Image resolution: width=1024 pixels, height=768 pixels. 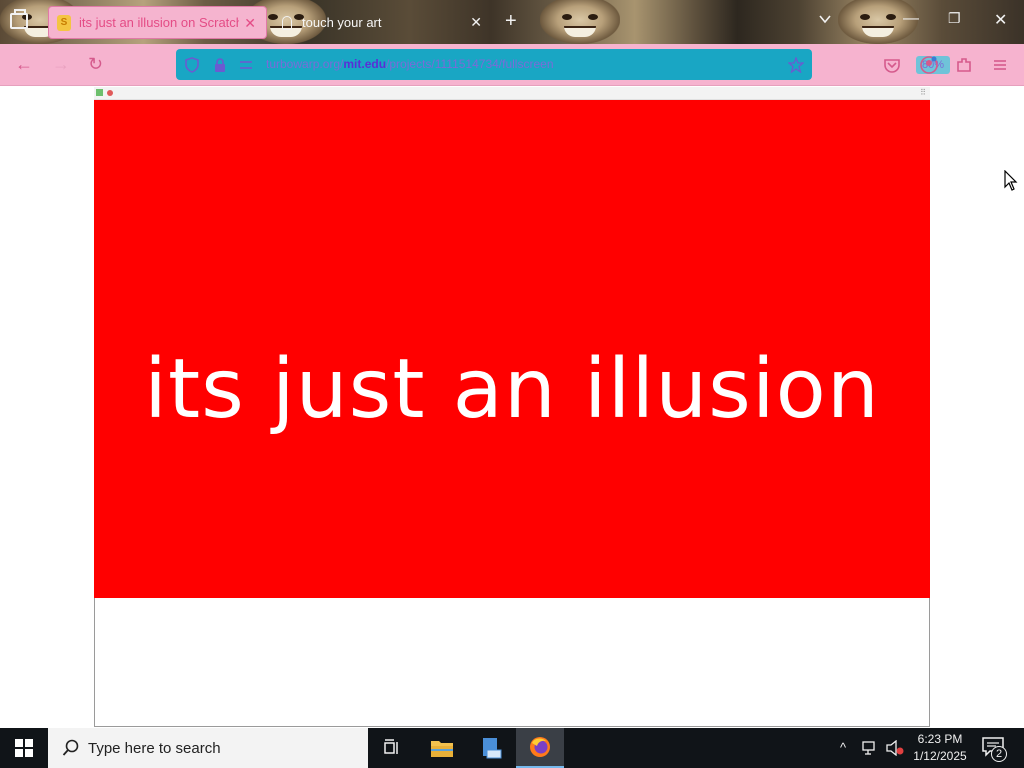 What do you see at coordinates (895, 748) in the screenshot?
I see `volume-muted-icon` at bounding box center [895, 748].